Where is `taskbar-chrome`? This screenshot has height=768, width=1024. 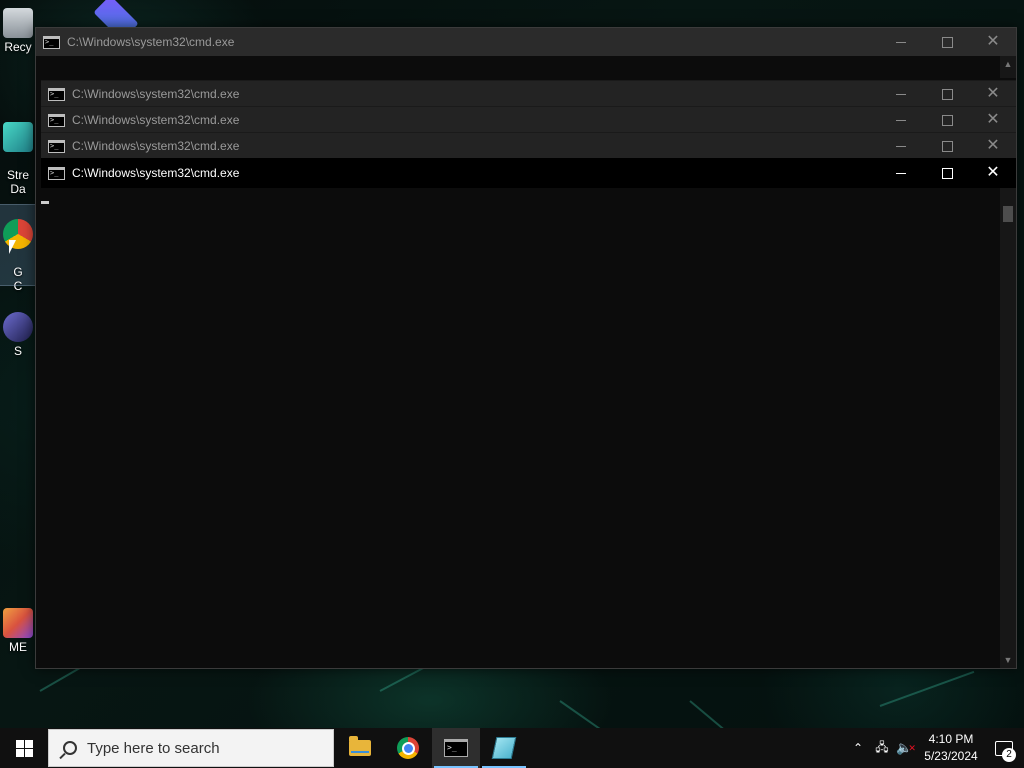
taskbar-chrome is located at coordinates (408, 748).